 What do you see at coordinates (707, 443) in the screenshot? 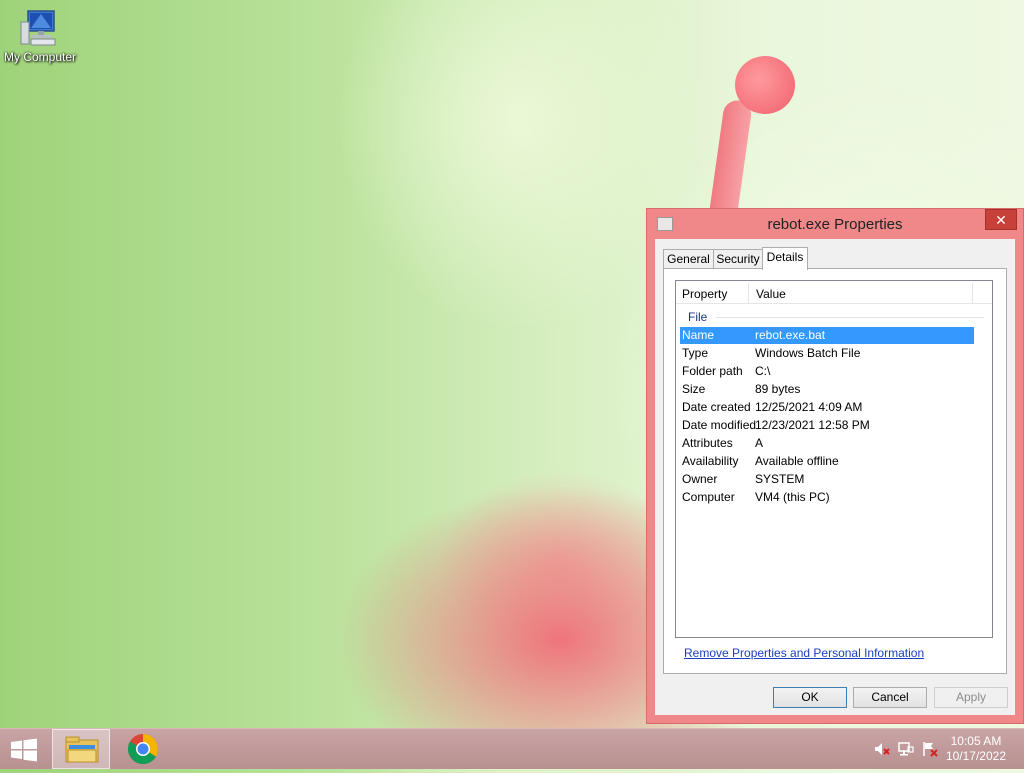
I see `property-key: Attributes` at bounding box center [707, 443].